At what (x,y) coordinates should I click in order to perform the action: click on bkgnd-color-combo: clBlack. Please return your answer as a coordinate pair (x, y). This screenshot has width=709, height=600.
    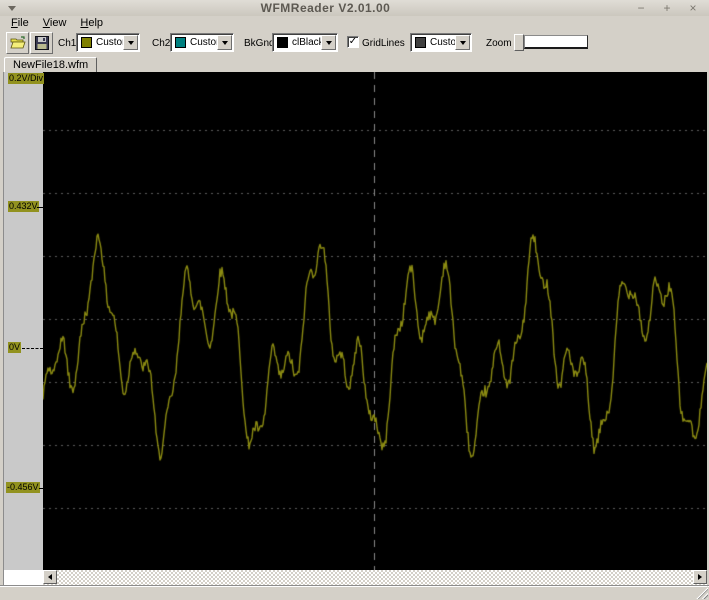
    Looking at the image, I should click on (305, 42).